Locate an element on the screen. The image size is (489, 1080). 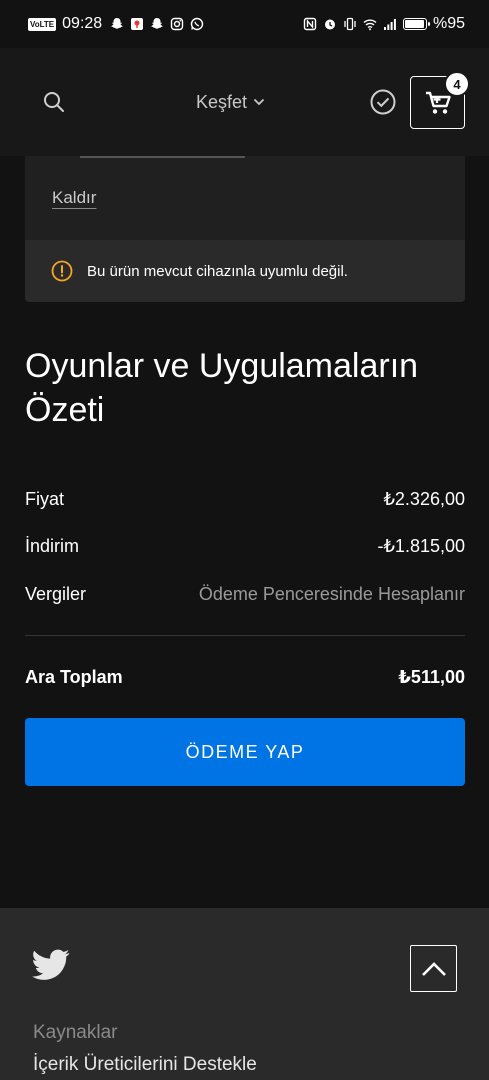
battery-percent: %95 is located at coordinates (448, 23).